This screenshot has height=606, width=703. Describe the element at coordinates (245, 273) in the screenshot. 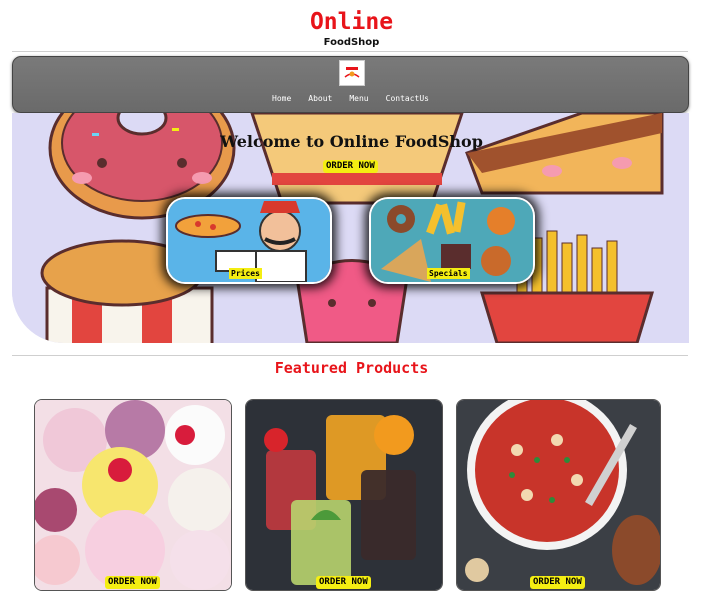

I see `prices-label: Prices` at that location.